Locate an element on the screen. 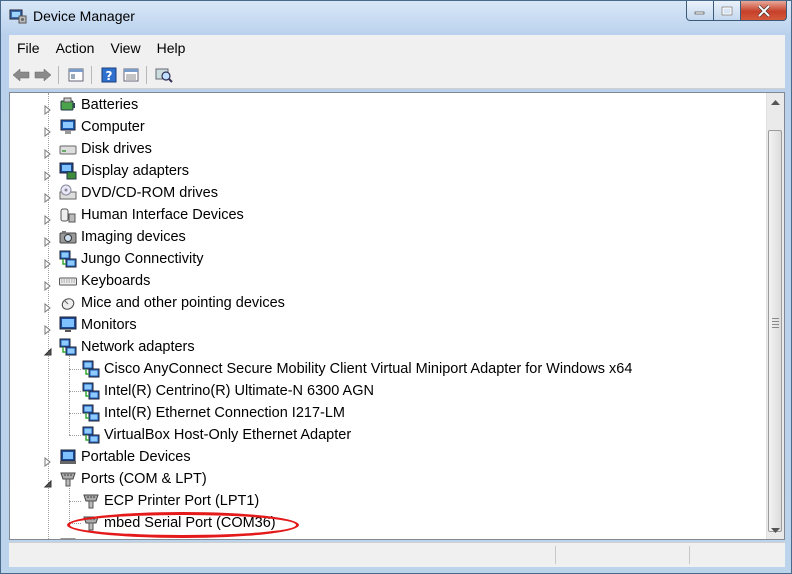 The image size is (792, 574). category-label: P is located at coordinates (86, 538).